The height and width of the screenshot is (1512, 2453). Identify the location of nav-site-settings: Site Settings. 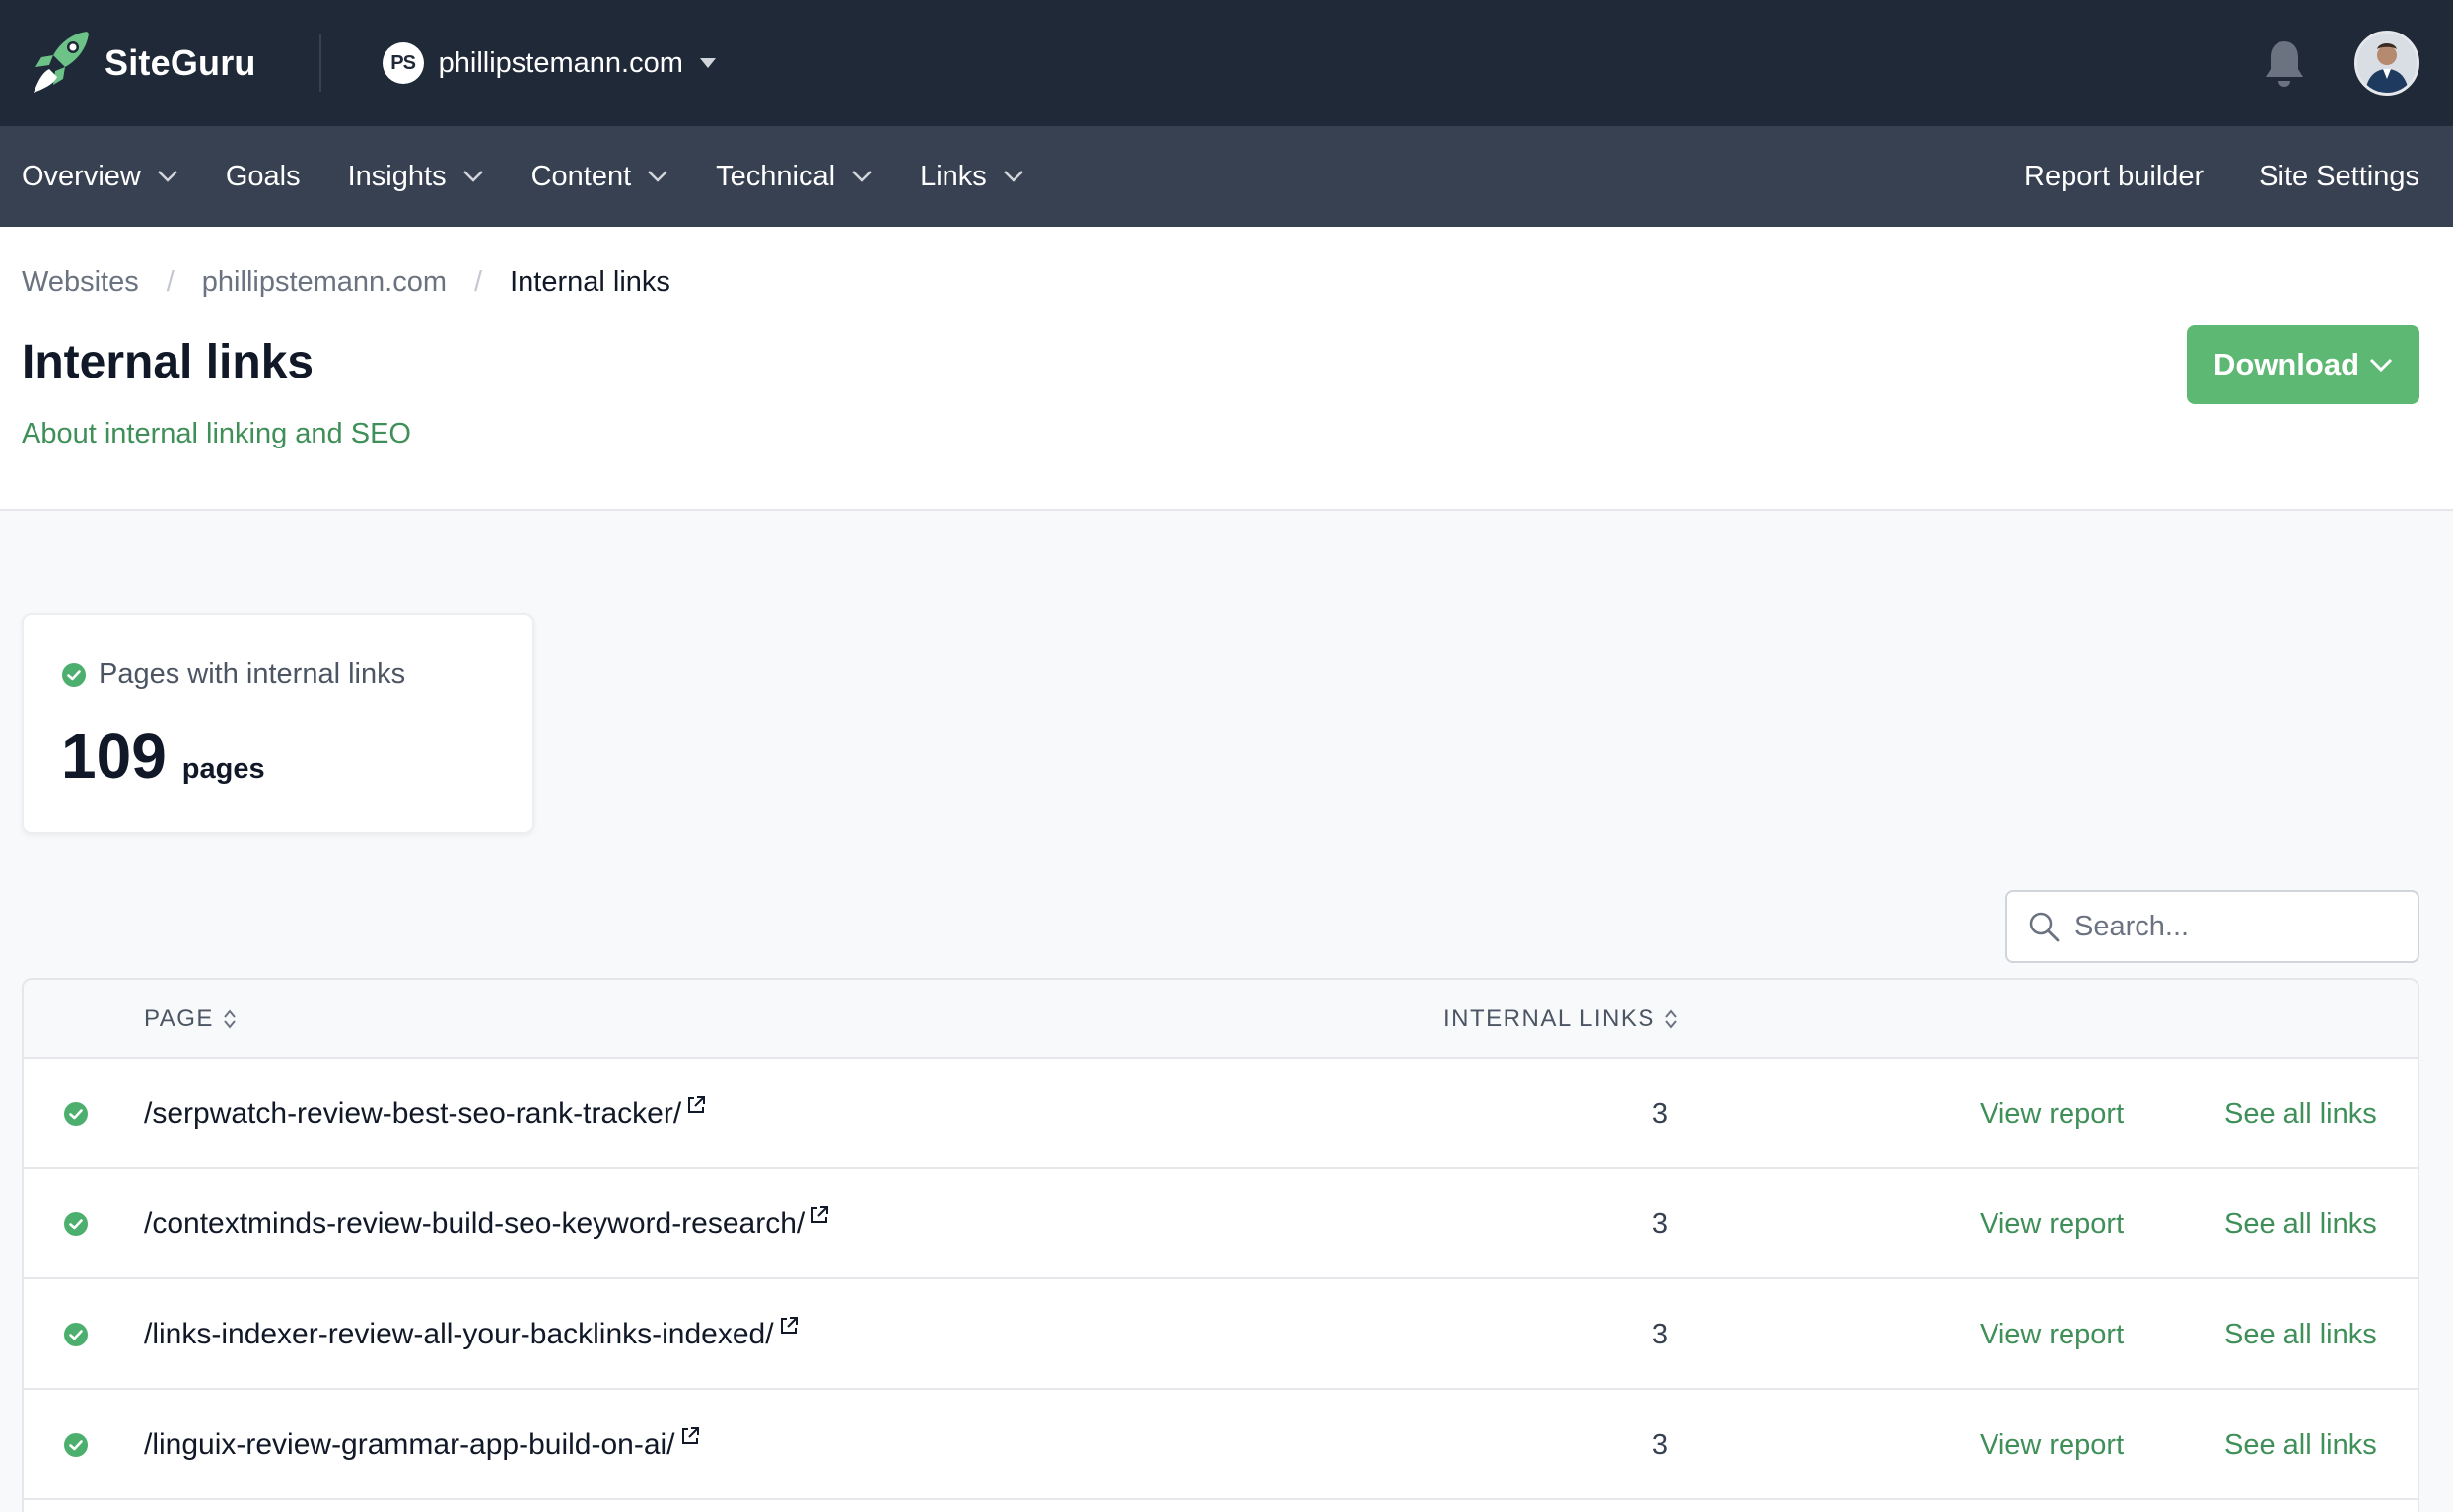
(2339, 177).